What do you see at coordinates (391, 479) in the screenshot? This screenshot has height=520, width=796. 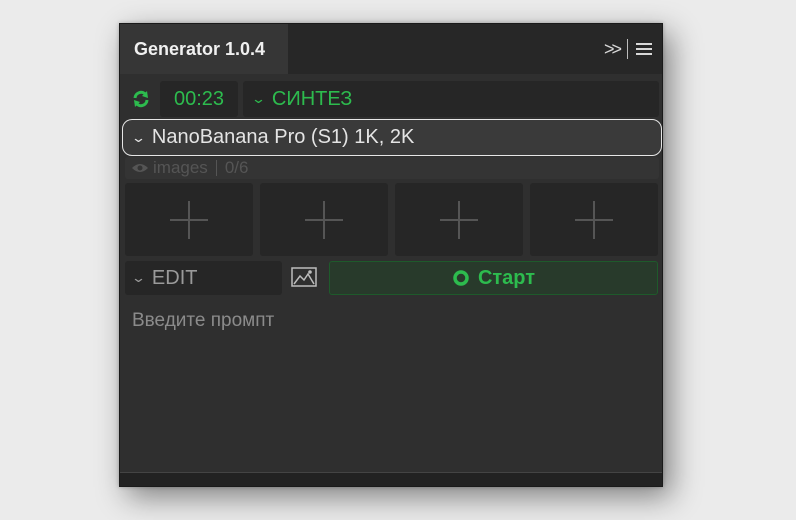 I see `resize-handle` at bounding box center [391, 479].